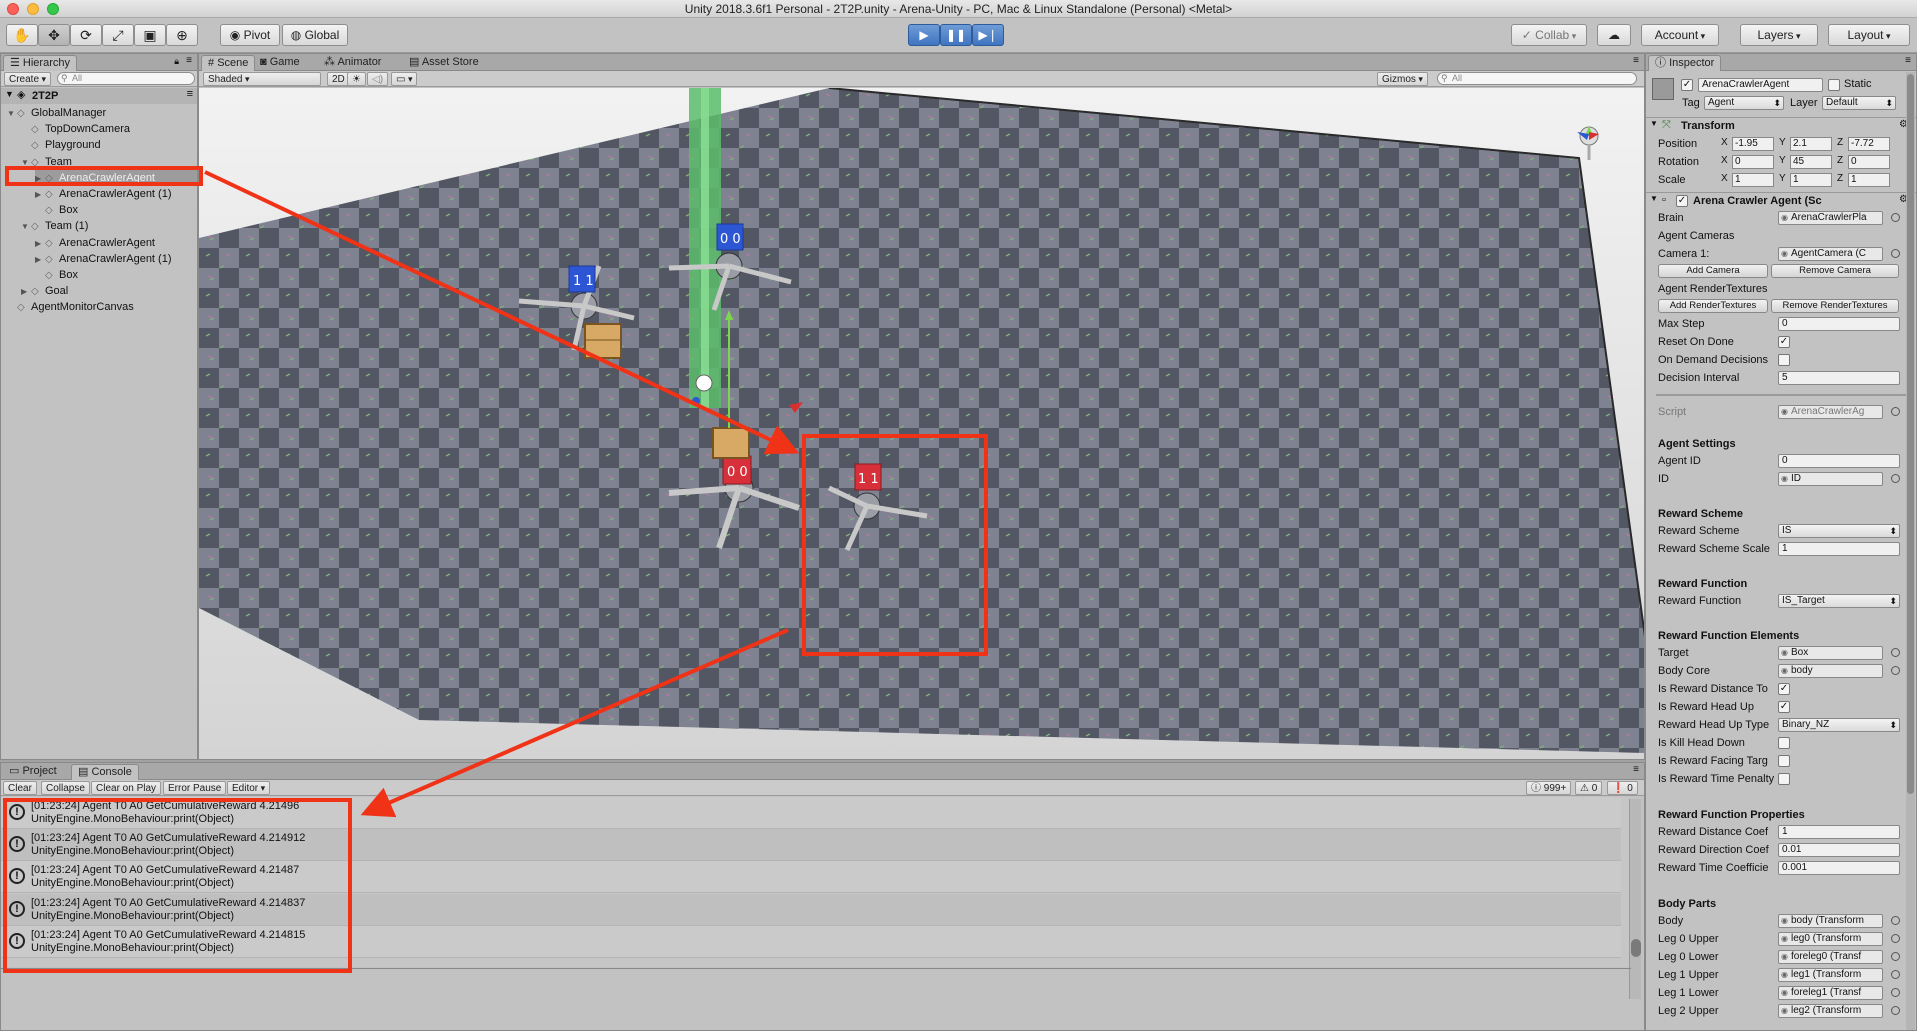 Image resolution: width=1917 pixels, height=1031 pixels. I want to click on arrow-to-scene, so click(502, 312).